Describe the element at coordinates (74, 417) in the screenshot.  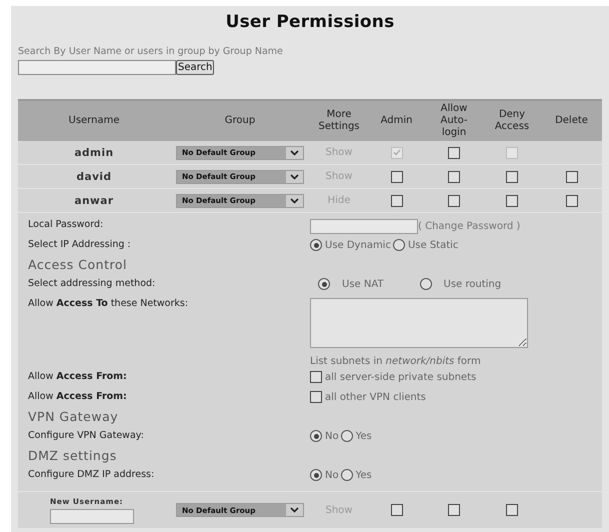
I see `section-heading: VPN Gateway` at that location.